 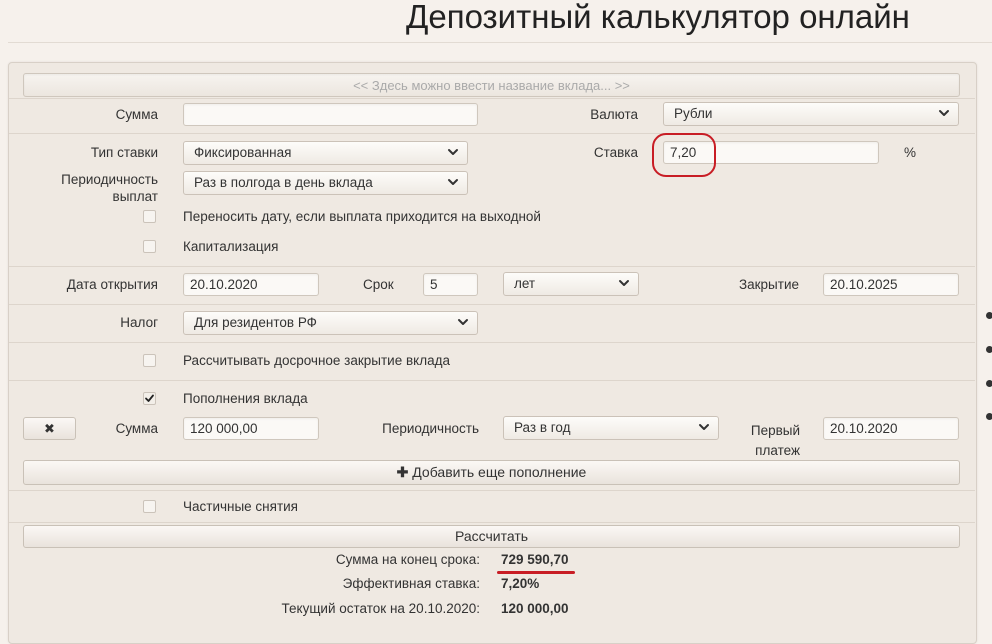 What do you see at coordinates (768, 284) in the screenshot?
I see `close-date-label: Закрытие` at bounding box center [768, 284].